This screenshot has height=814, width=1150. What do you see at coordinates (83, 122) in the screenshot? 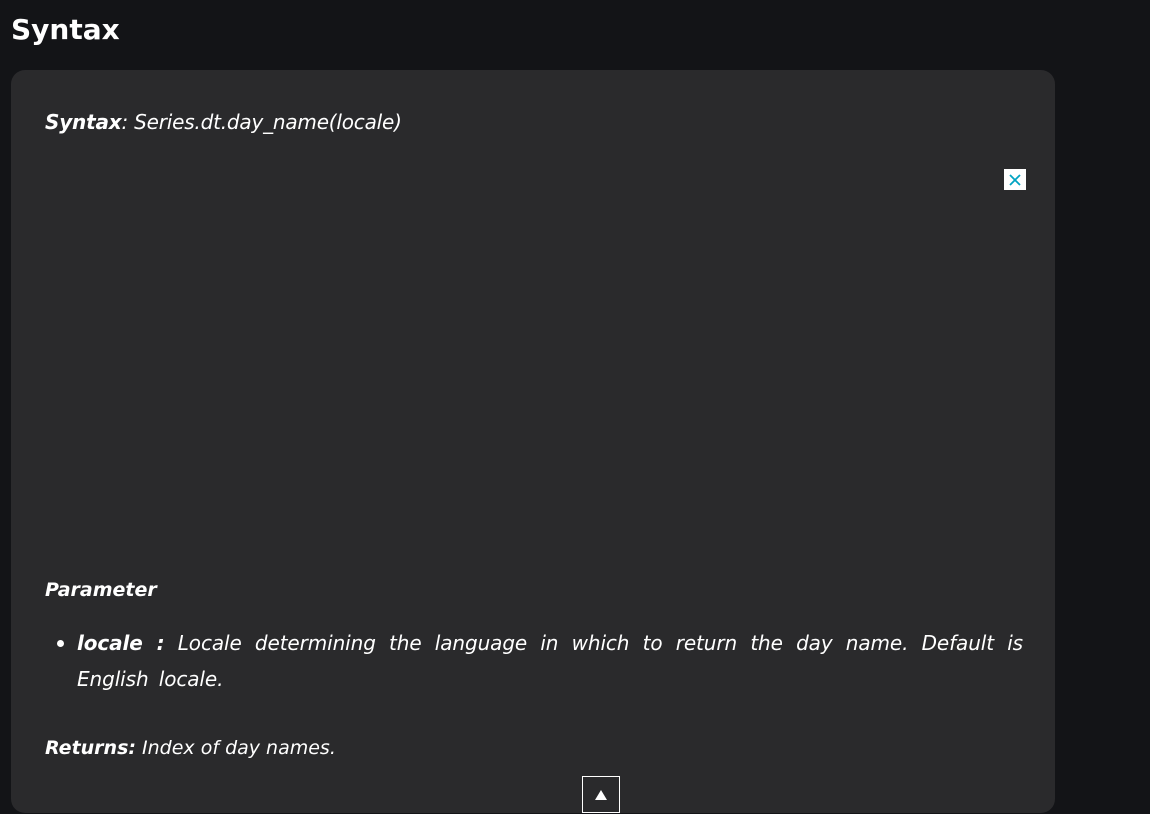
I see `syntax-label: Syntax` at bounding box center [83, 122].